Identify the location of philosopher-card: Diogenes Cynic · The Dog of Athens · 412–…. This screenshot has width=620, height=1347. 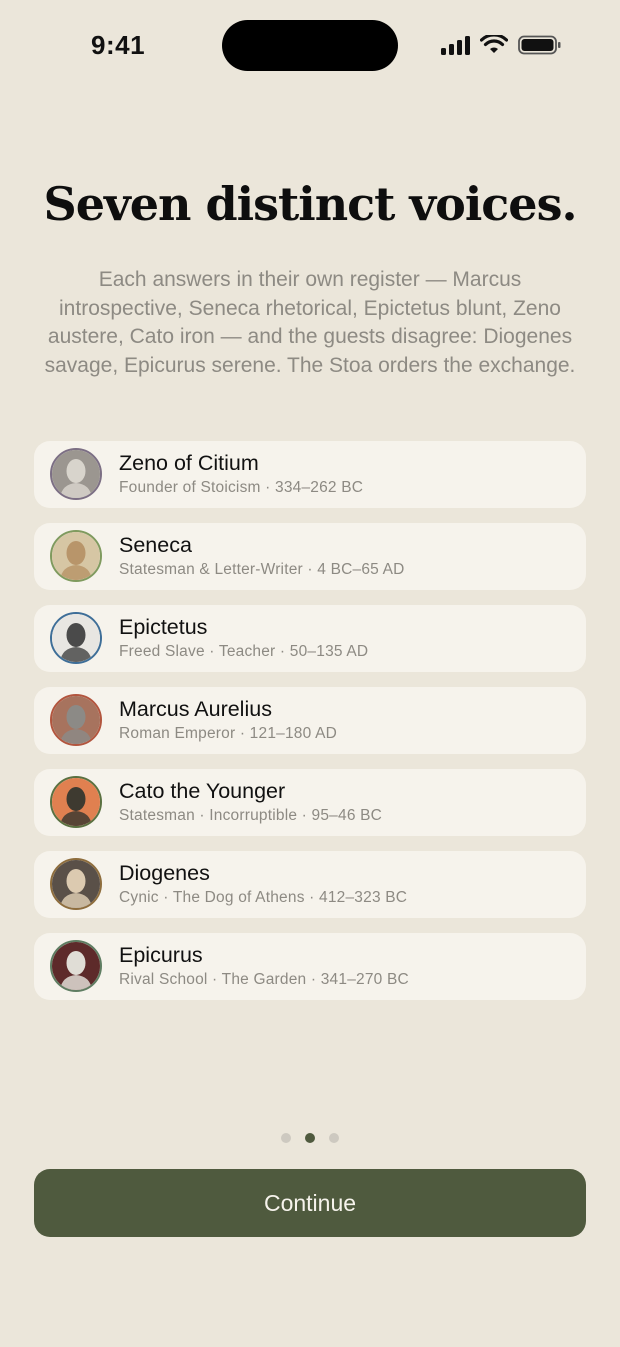
(310, 884).